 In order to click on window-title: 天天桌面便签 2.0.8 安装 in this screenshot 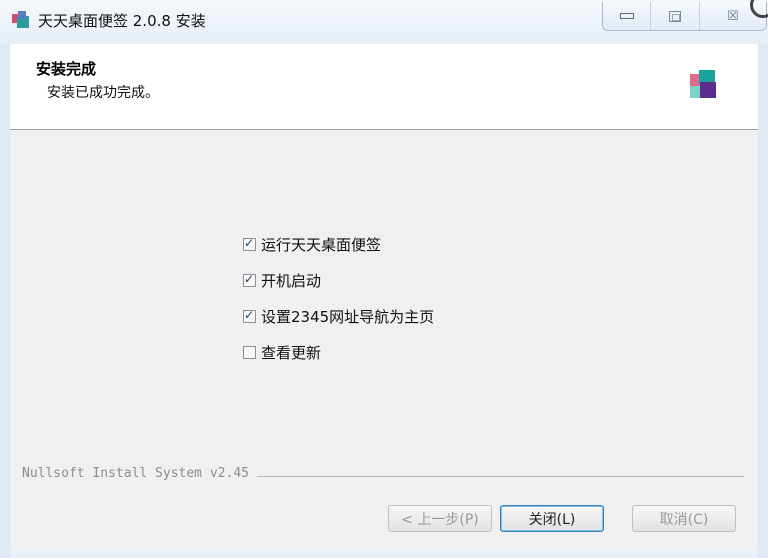, I will do `click(122, 21)`.